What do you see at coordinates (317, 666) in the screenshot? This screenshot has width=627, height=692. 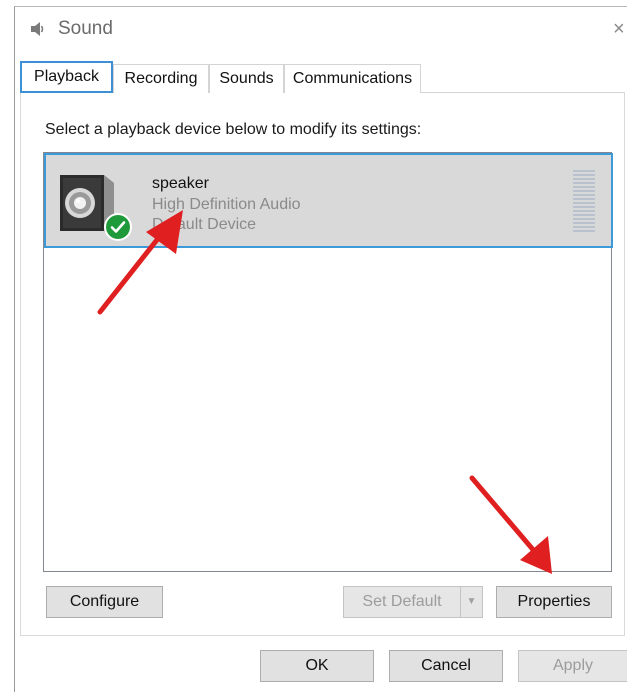 I see `ok-button: OK` at bounding box center [317, 666].